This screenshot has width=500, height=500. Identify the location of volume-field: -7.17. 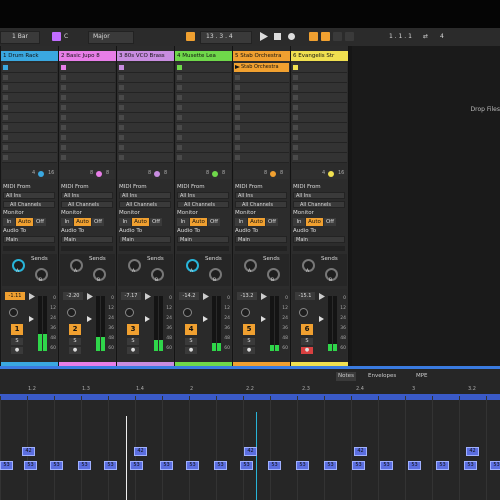
(131, 296).